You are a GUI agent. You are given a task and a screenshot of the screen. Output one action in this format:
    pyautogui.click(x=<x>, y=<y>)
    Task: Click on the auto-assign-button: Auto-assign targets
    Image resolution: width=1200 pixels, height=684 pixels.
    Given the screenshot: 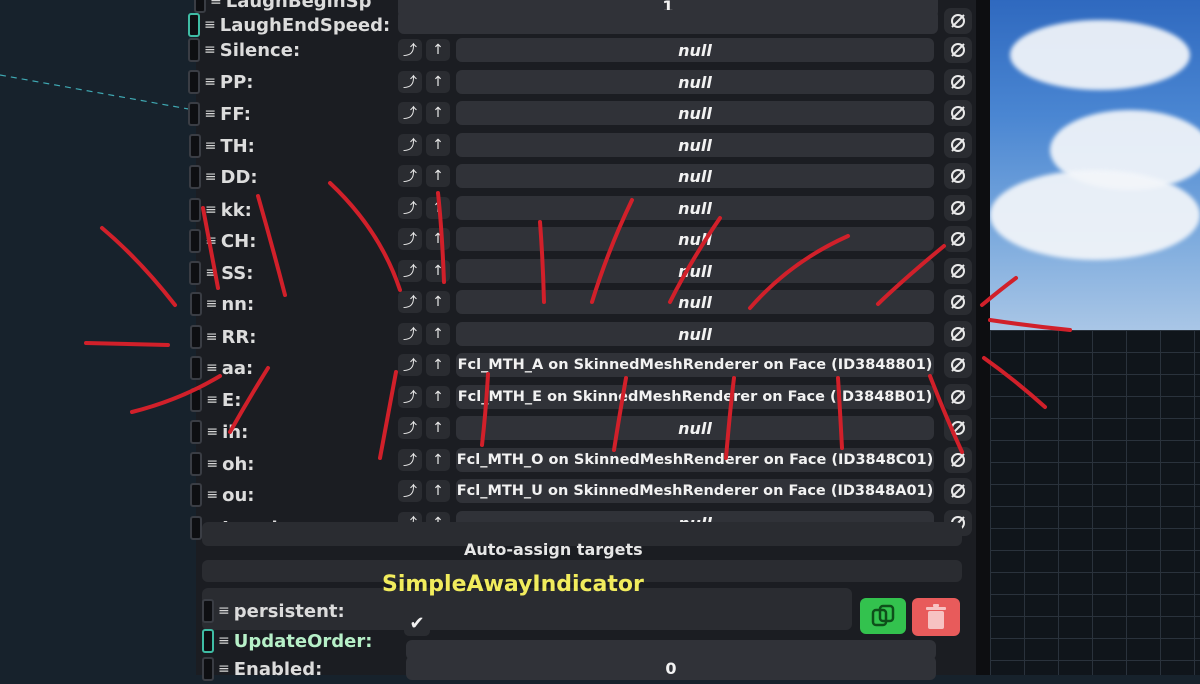 What is the action you would take?
    pyautogui.click(x=553, y=549)
    